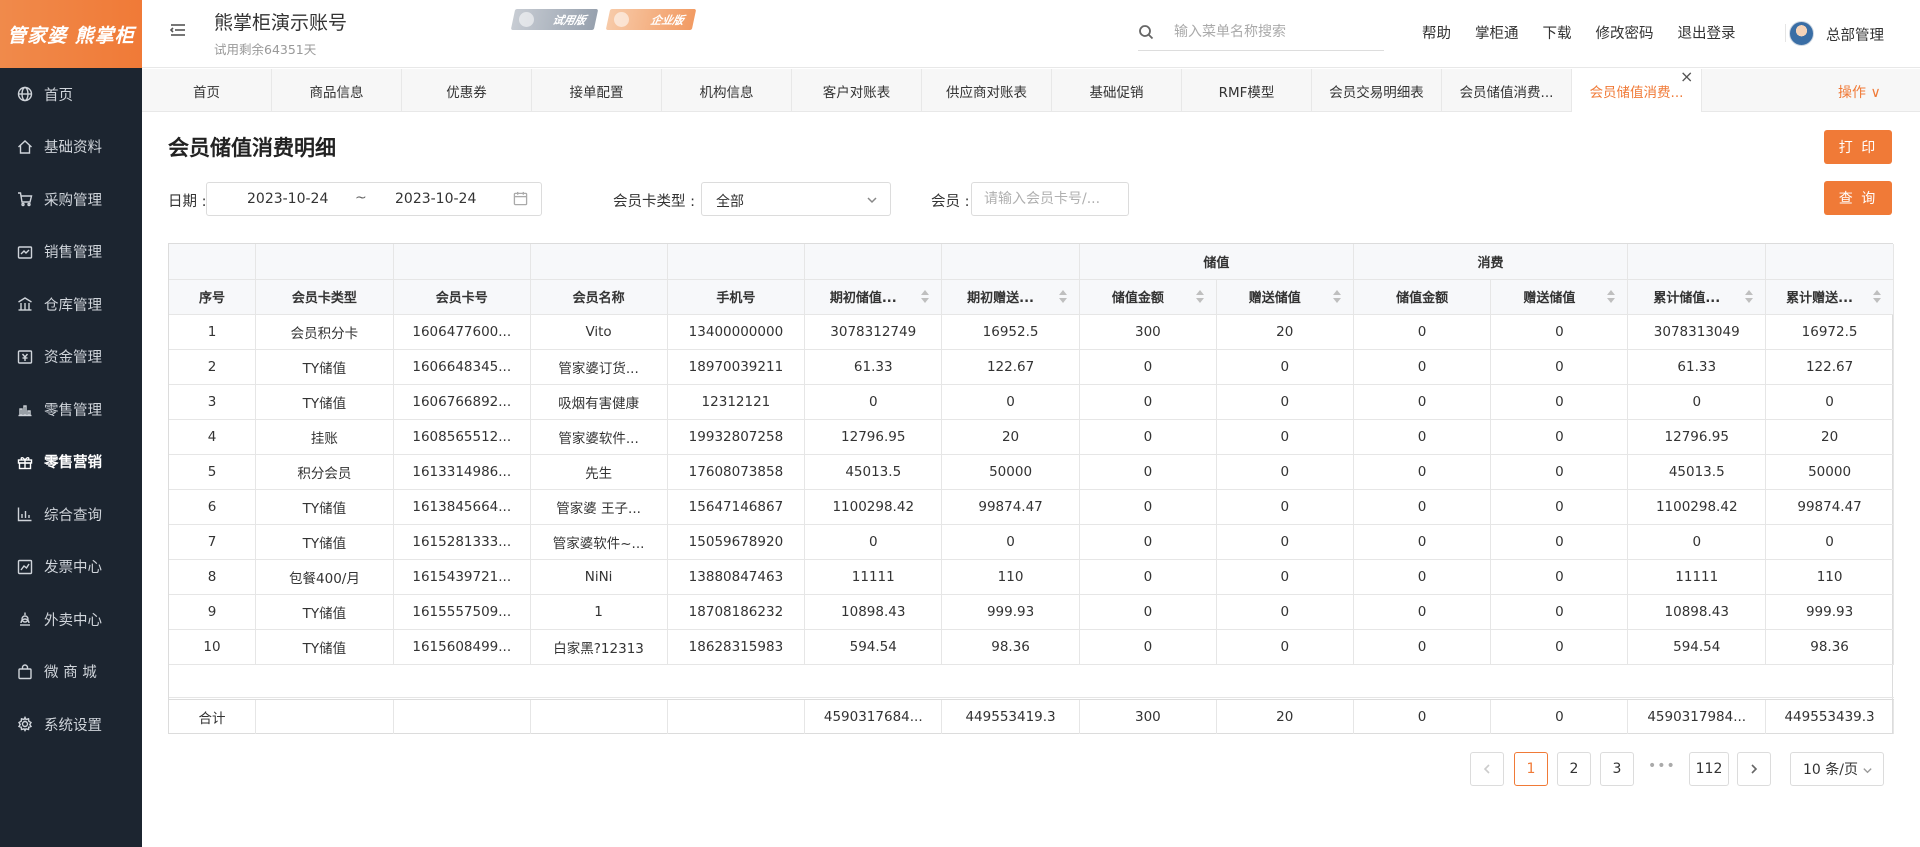  Describe the element at coordinates (1754, 769) in the screenshot. I see `next-page-button` at that location.